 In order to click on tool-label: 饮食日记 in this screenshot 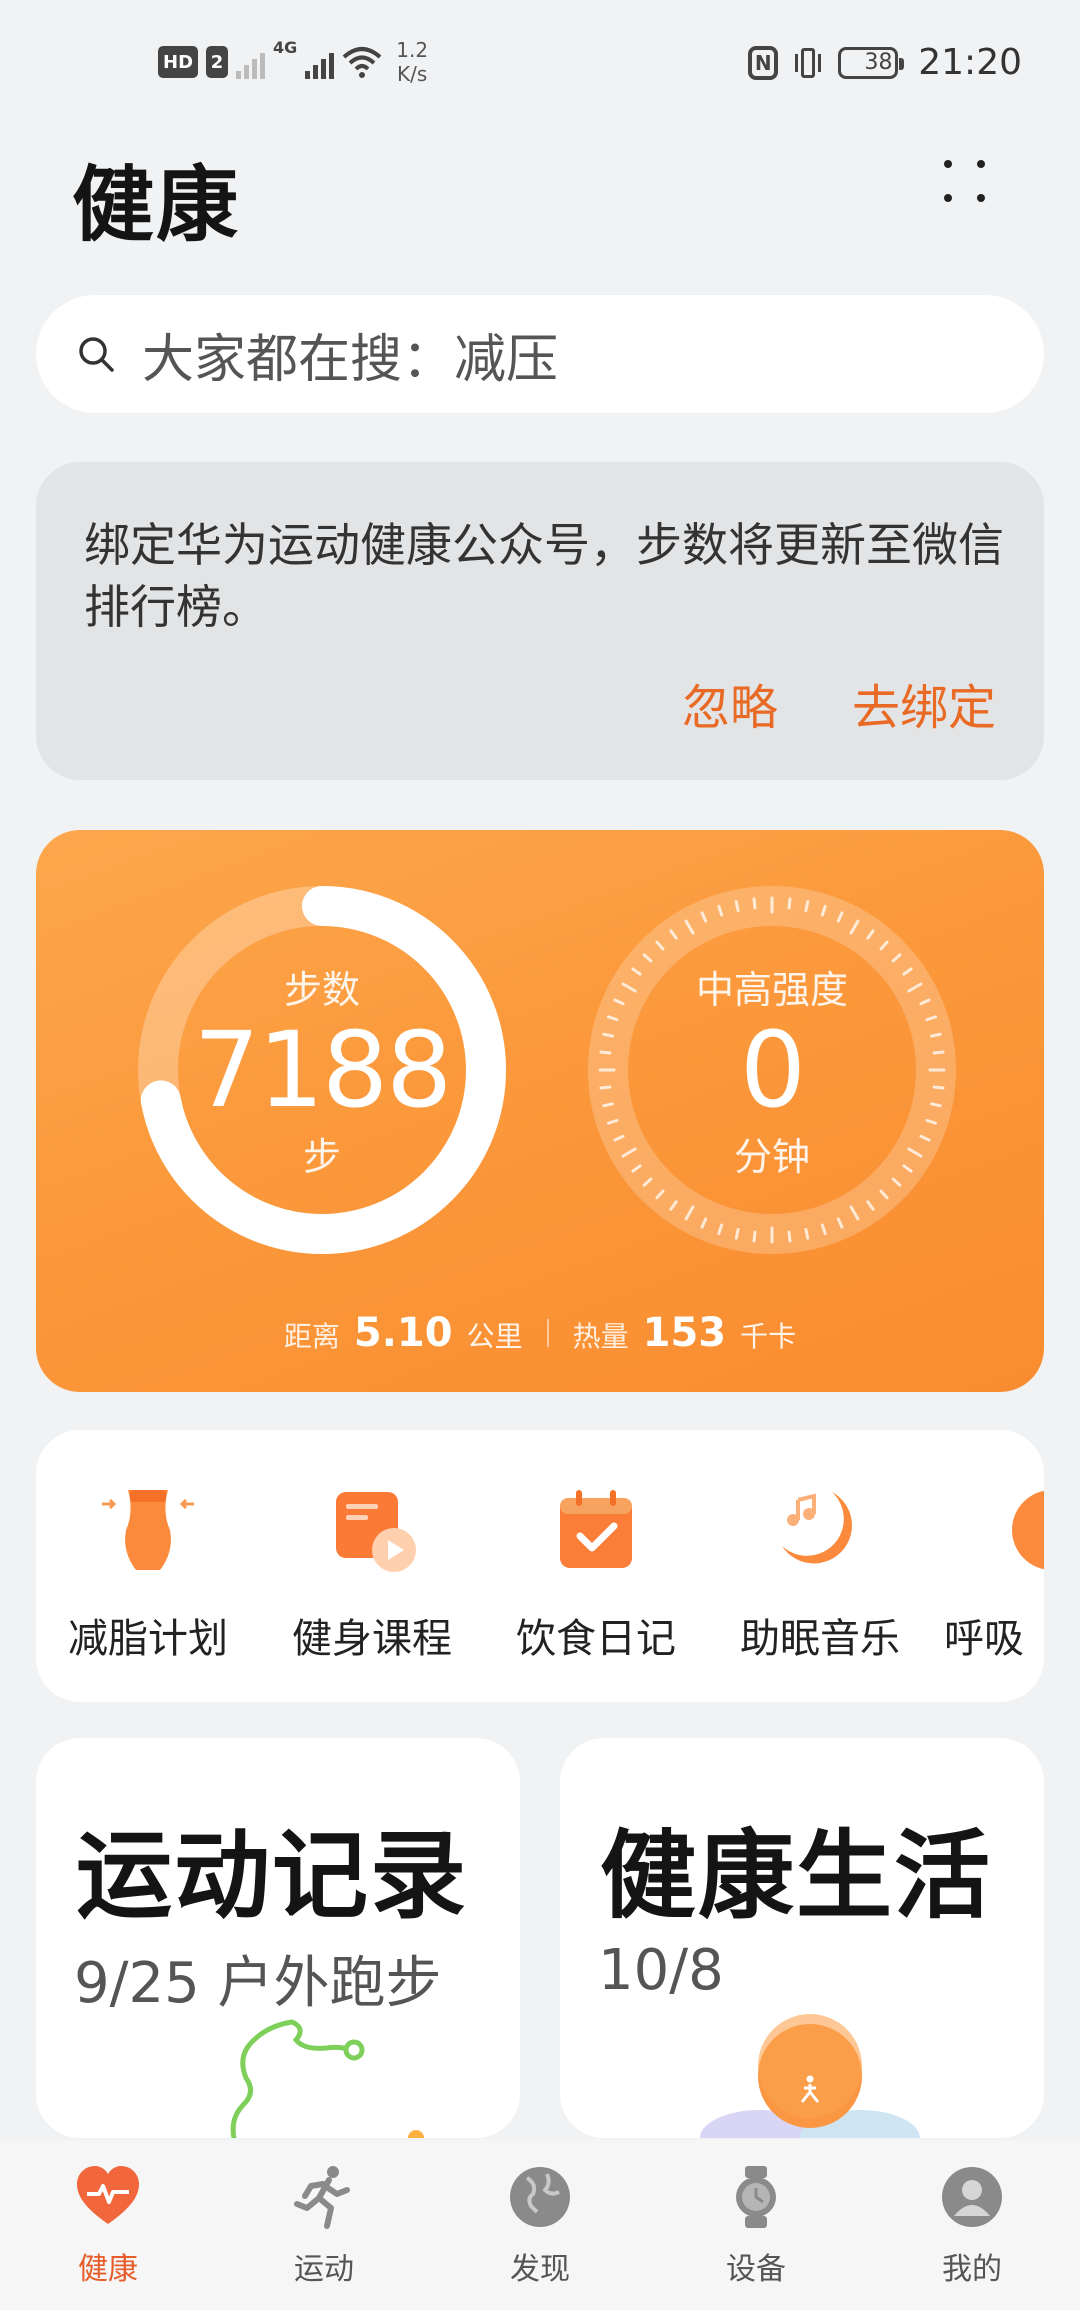, I will do `click(596, 1639)`.